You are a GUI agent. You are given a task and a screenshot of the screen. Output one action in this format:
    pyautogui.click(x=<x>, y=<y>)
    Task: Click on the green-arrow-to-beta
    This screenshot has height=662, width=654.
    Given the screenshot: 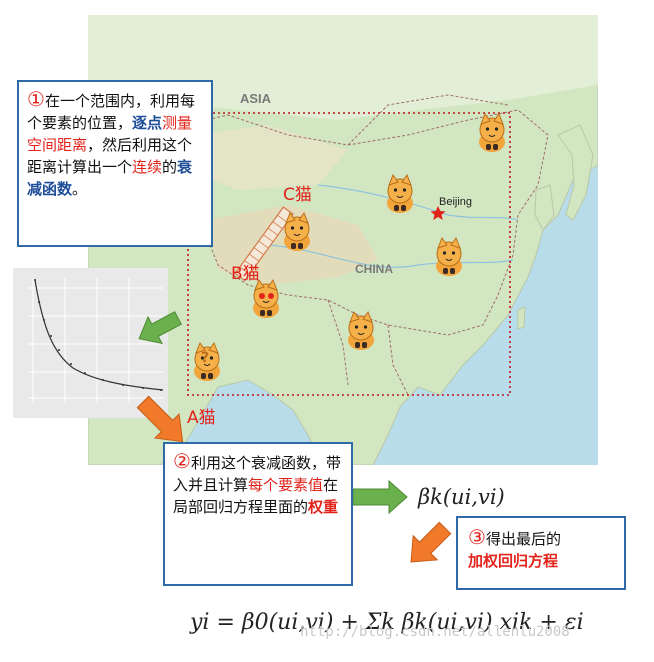 What is the action you would take?
    pyautogui.click(x=380, y=497)
    